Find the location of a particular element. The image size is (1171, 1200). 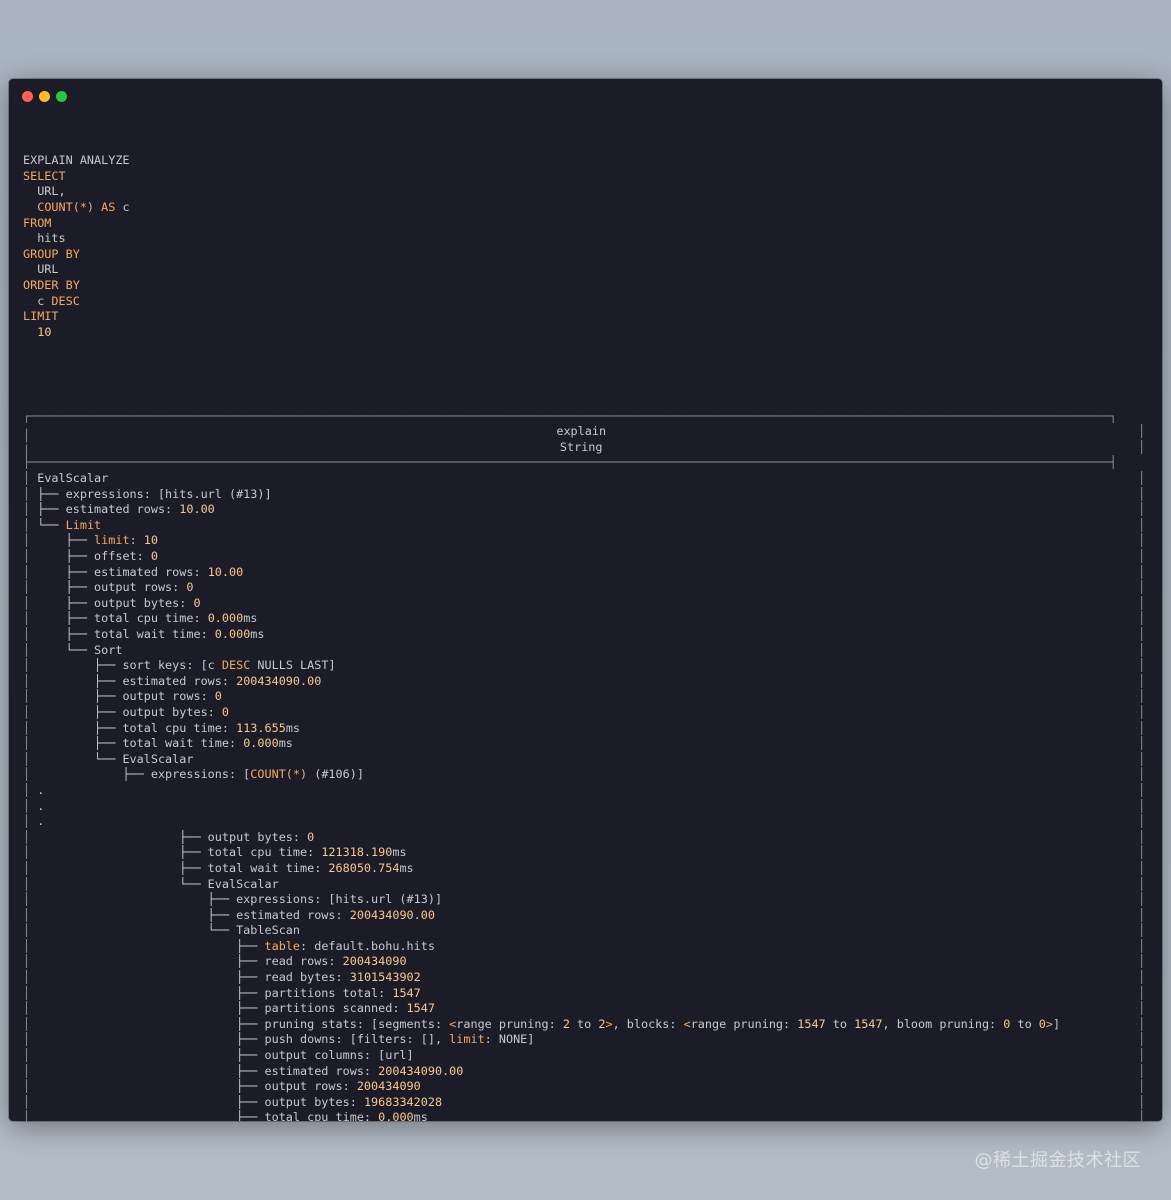

result-line-token: ├── output rows: is located at coordinates (112, 587).